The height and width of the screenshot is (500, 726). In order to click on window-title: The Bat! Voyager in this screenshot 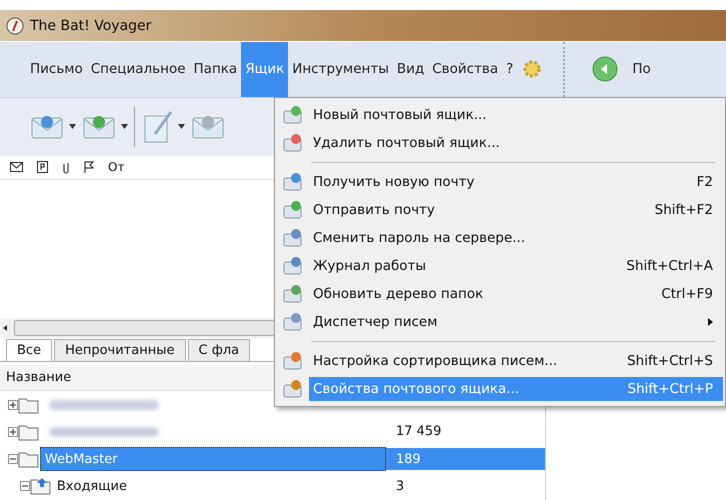, I will do `click(91, 26)`.